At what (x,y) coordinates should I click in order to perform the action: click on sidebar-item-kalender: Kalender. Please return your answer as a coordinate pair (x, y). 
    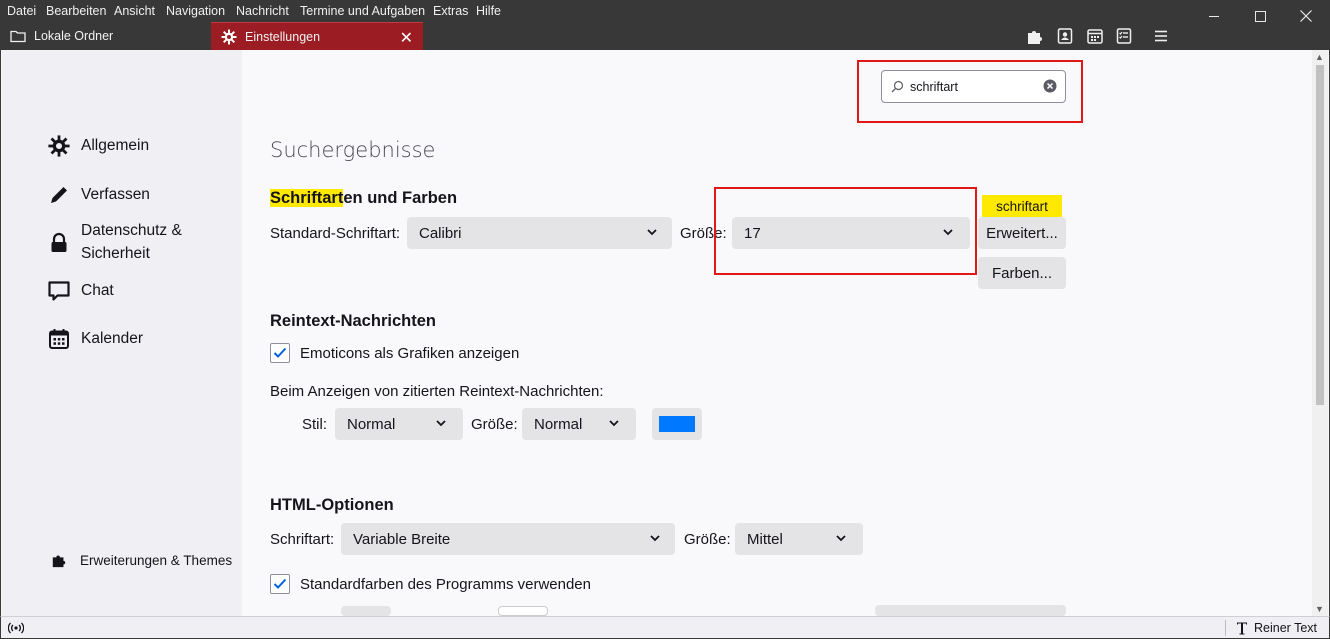
    Looking at the image, I should click on (95, 339).